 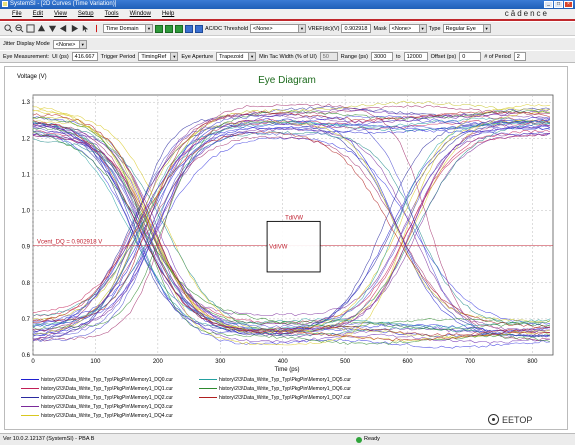 What do you see at coordinates (278, 28) in the screenshot?
I see `threshold-select: <None> ▼` at bounding box center [278, 28].